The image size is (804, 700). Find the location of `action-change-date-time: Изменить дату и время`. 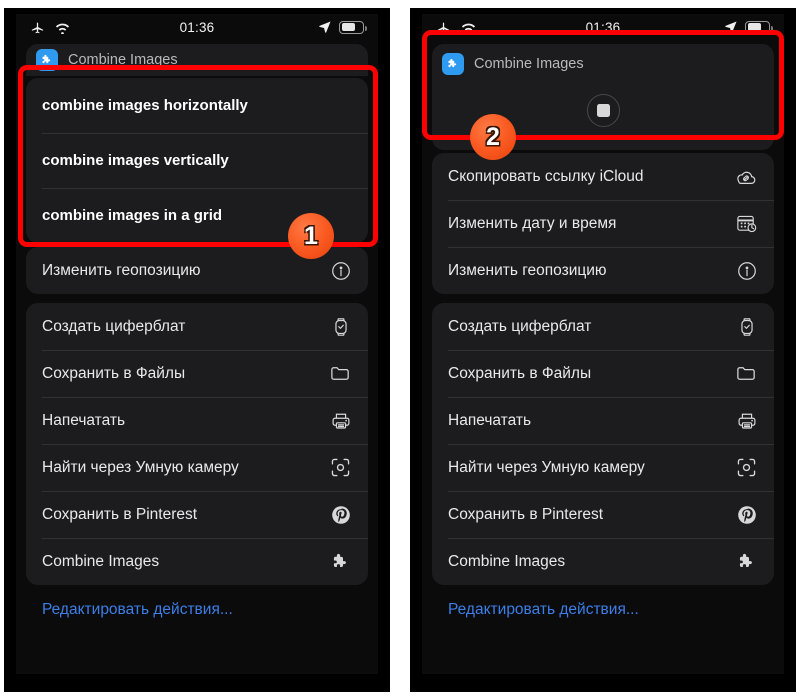

action-change-date-time: Изменить дату и время is located at coordinates (603, 223).